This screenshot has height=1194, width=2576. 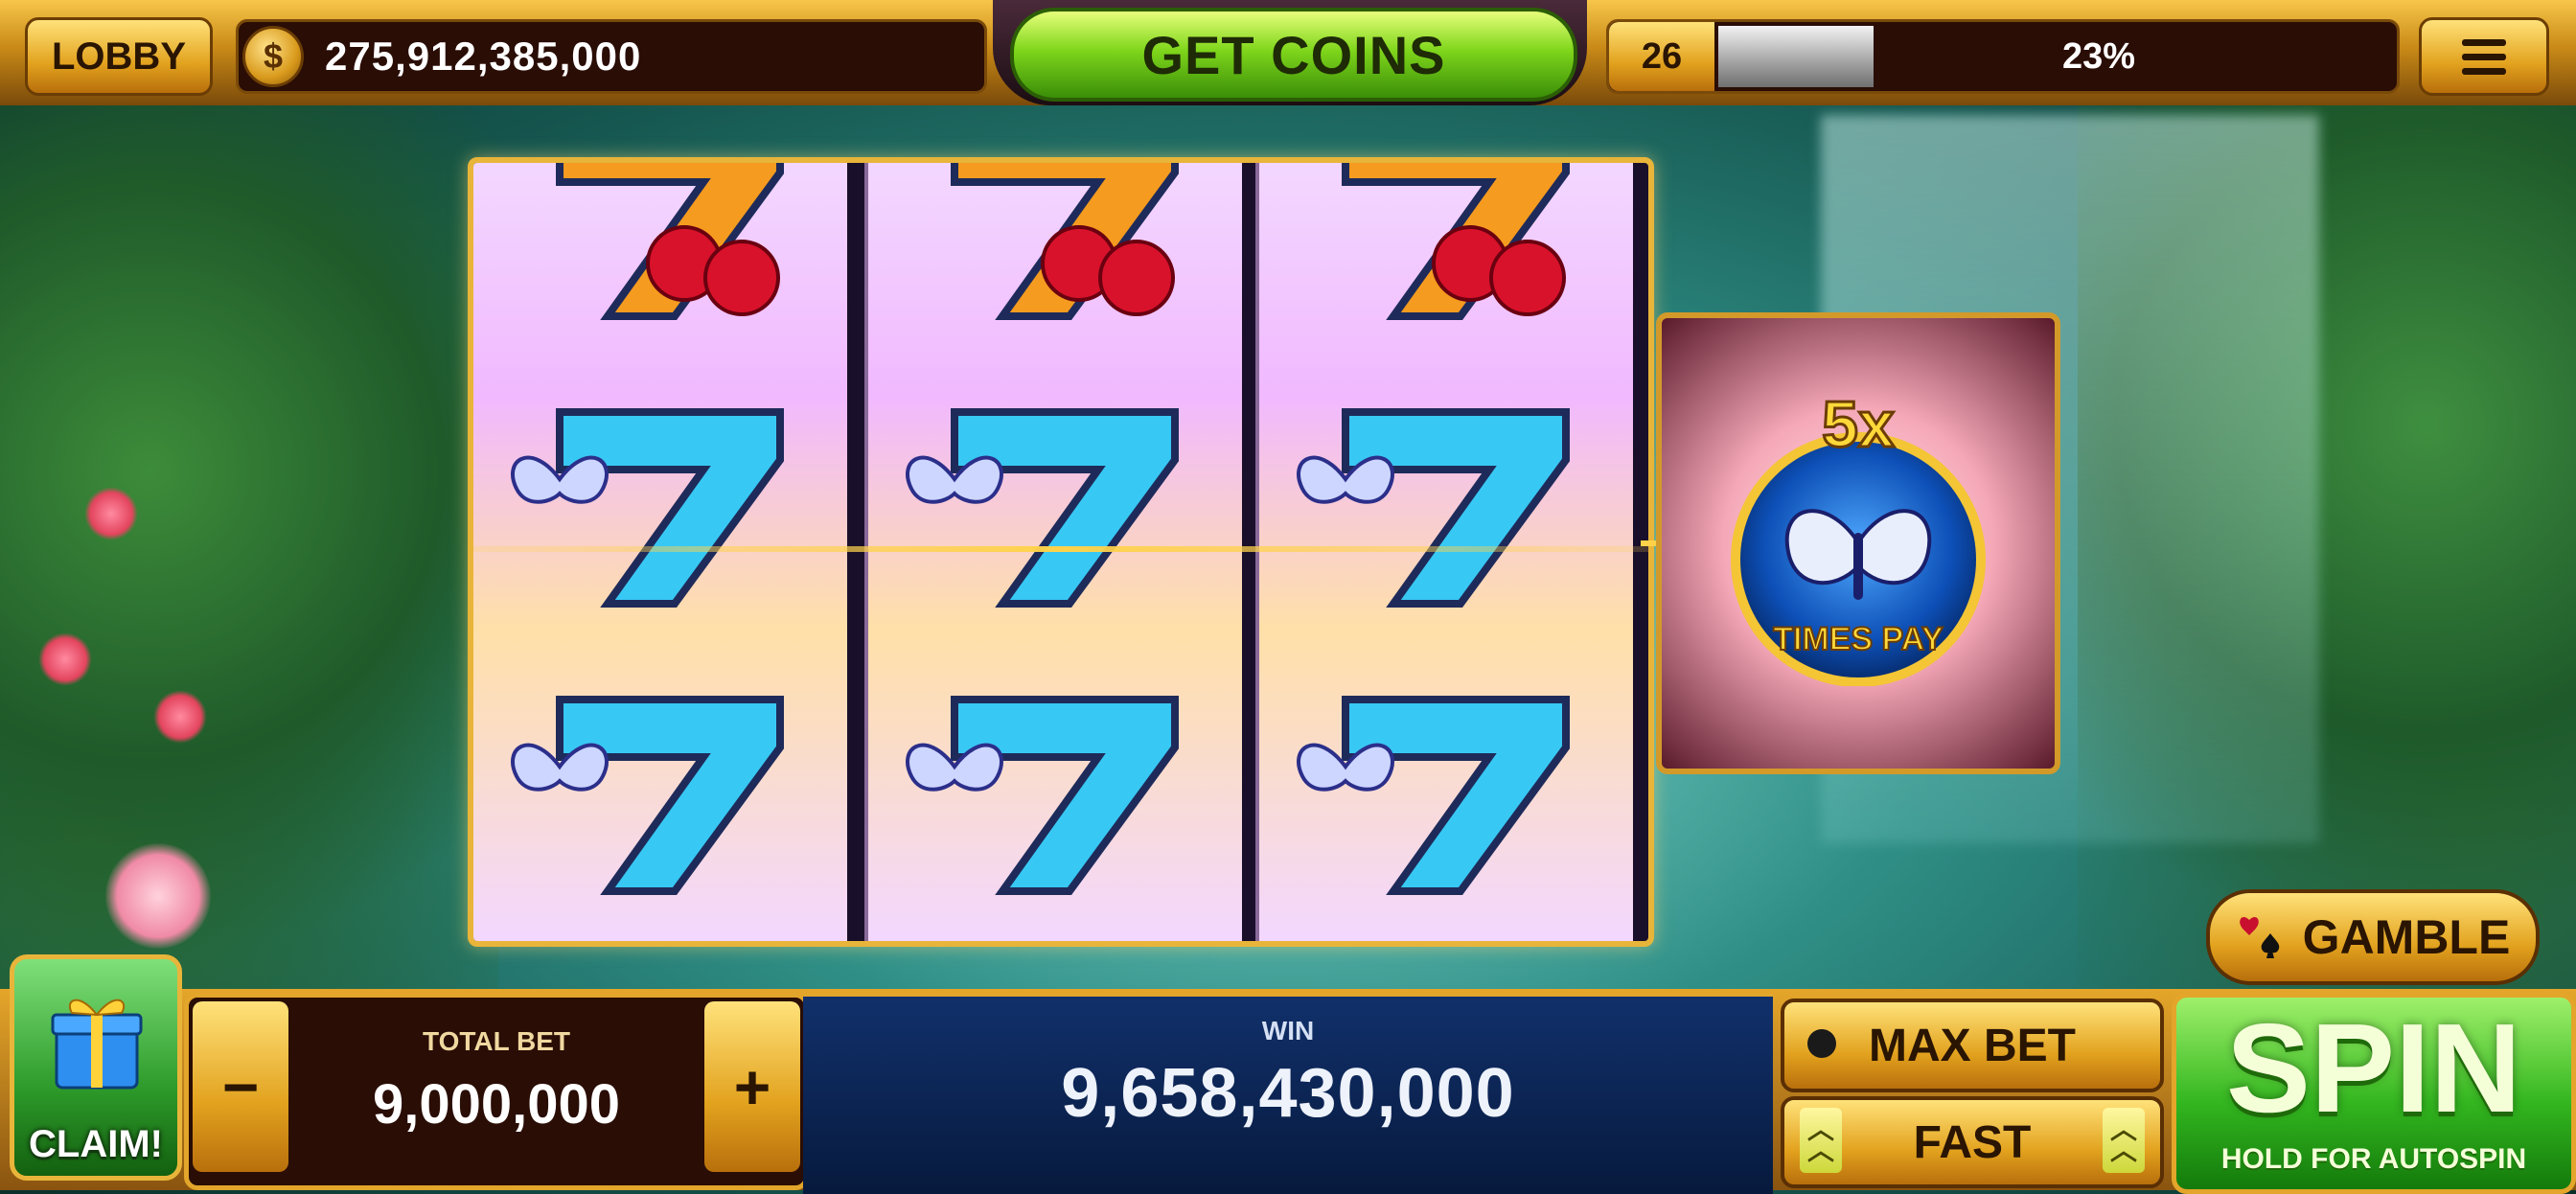 I want to click on gamble-button: GAMBLE, so click(x=2373, y=937).